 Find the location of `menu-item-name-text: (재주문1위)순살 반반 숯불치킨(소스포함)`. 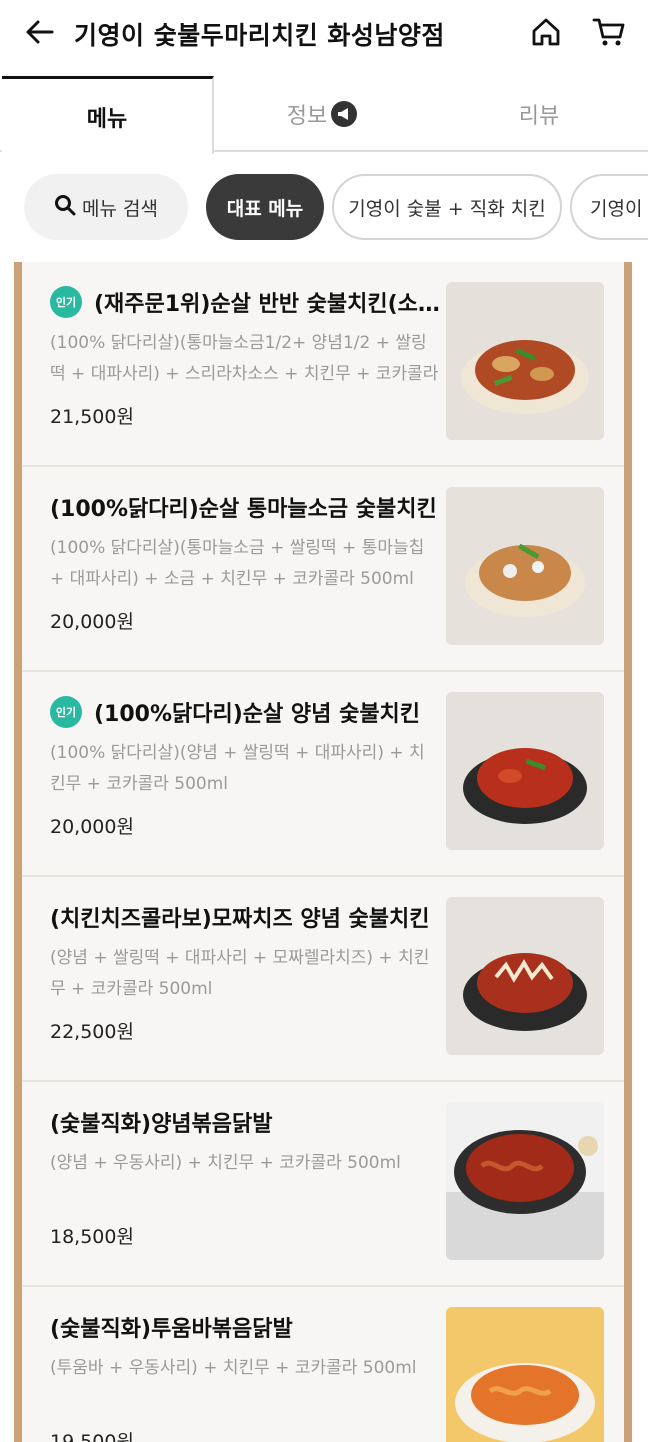

menu-item-name-text: (재주문1위)순살 반반 숯불치킨(소스포함) is located at coordinates (267, 304).